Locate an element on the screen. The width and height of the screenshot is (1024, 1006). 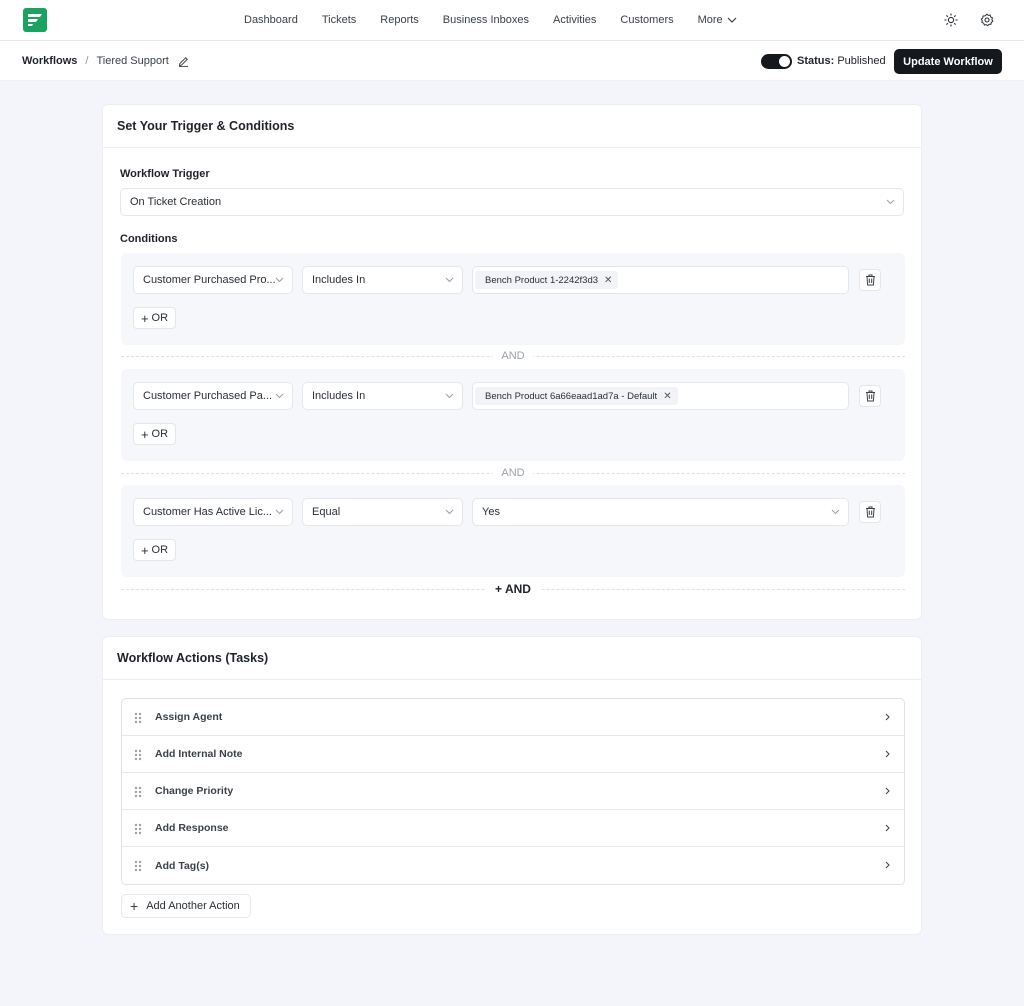
action-name: Add Tag(s) is located at coordinates (182, 865).